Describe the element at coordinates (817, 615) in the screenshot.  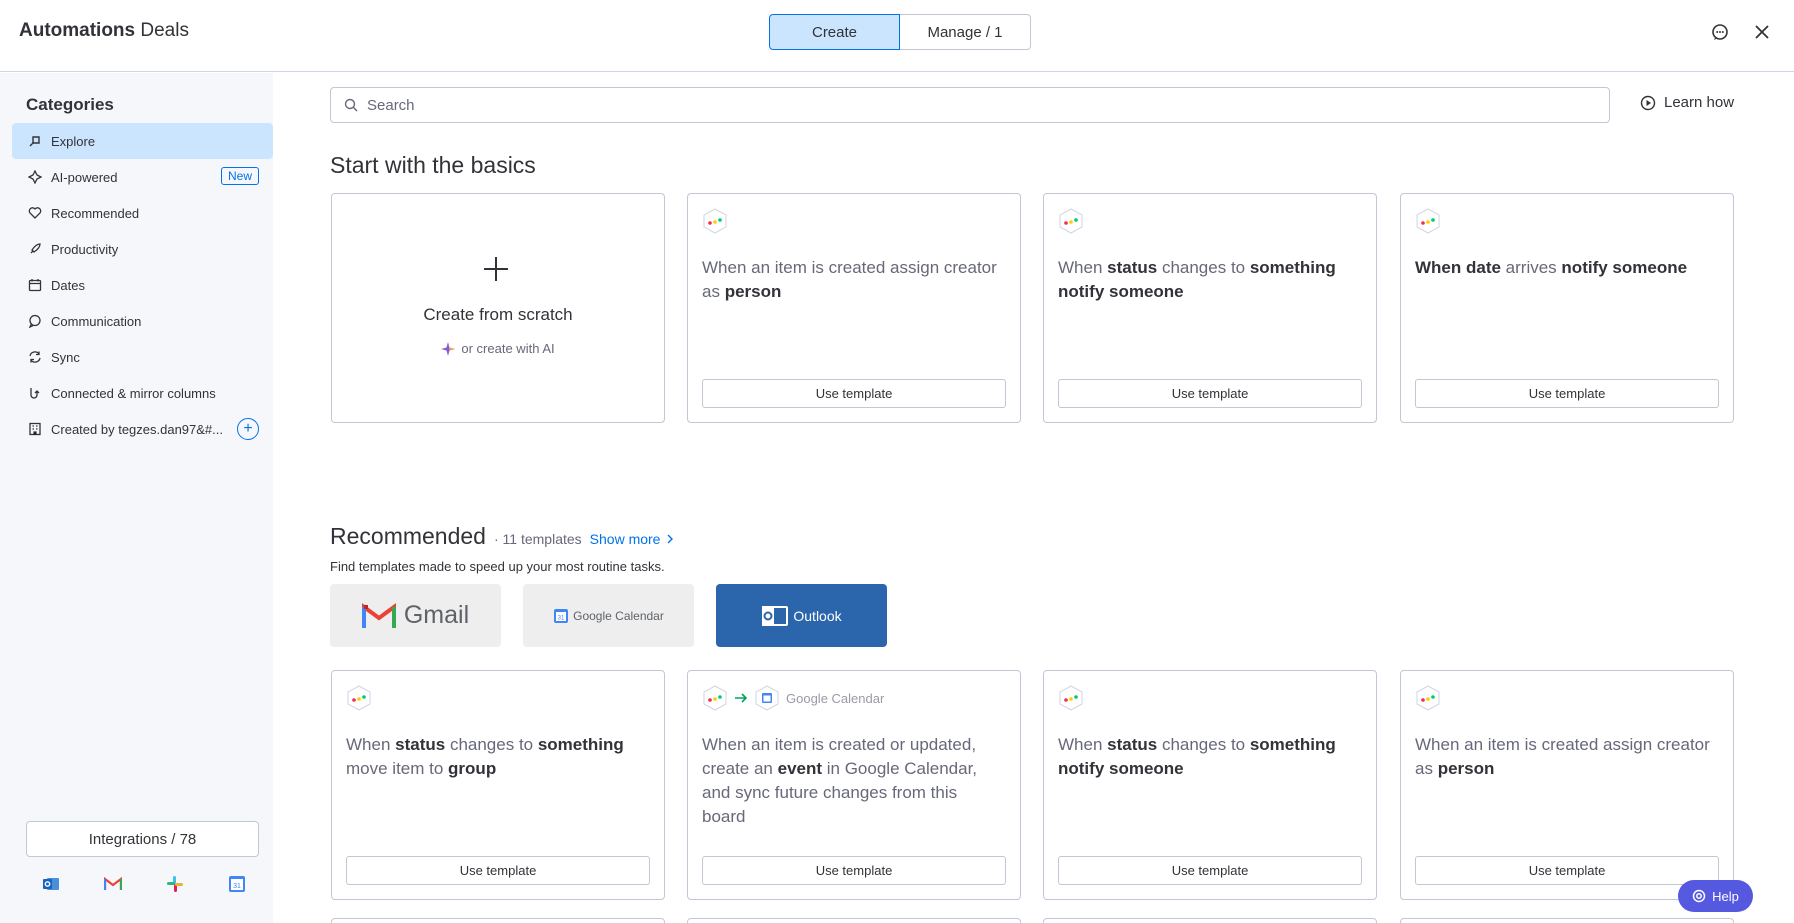
I see `outlook-label: Outlook` at that location.